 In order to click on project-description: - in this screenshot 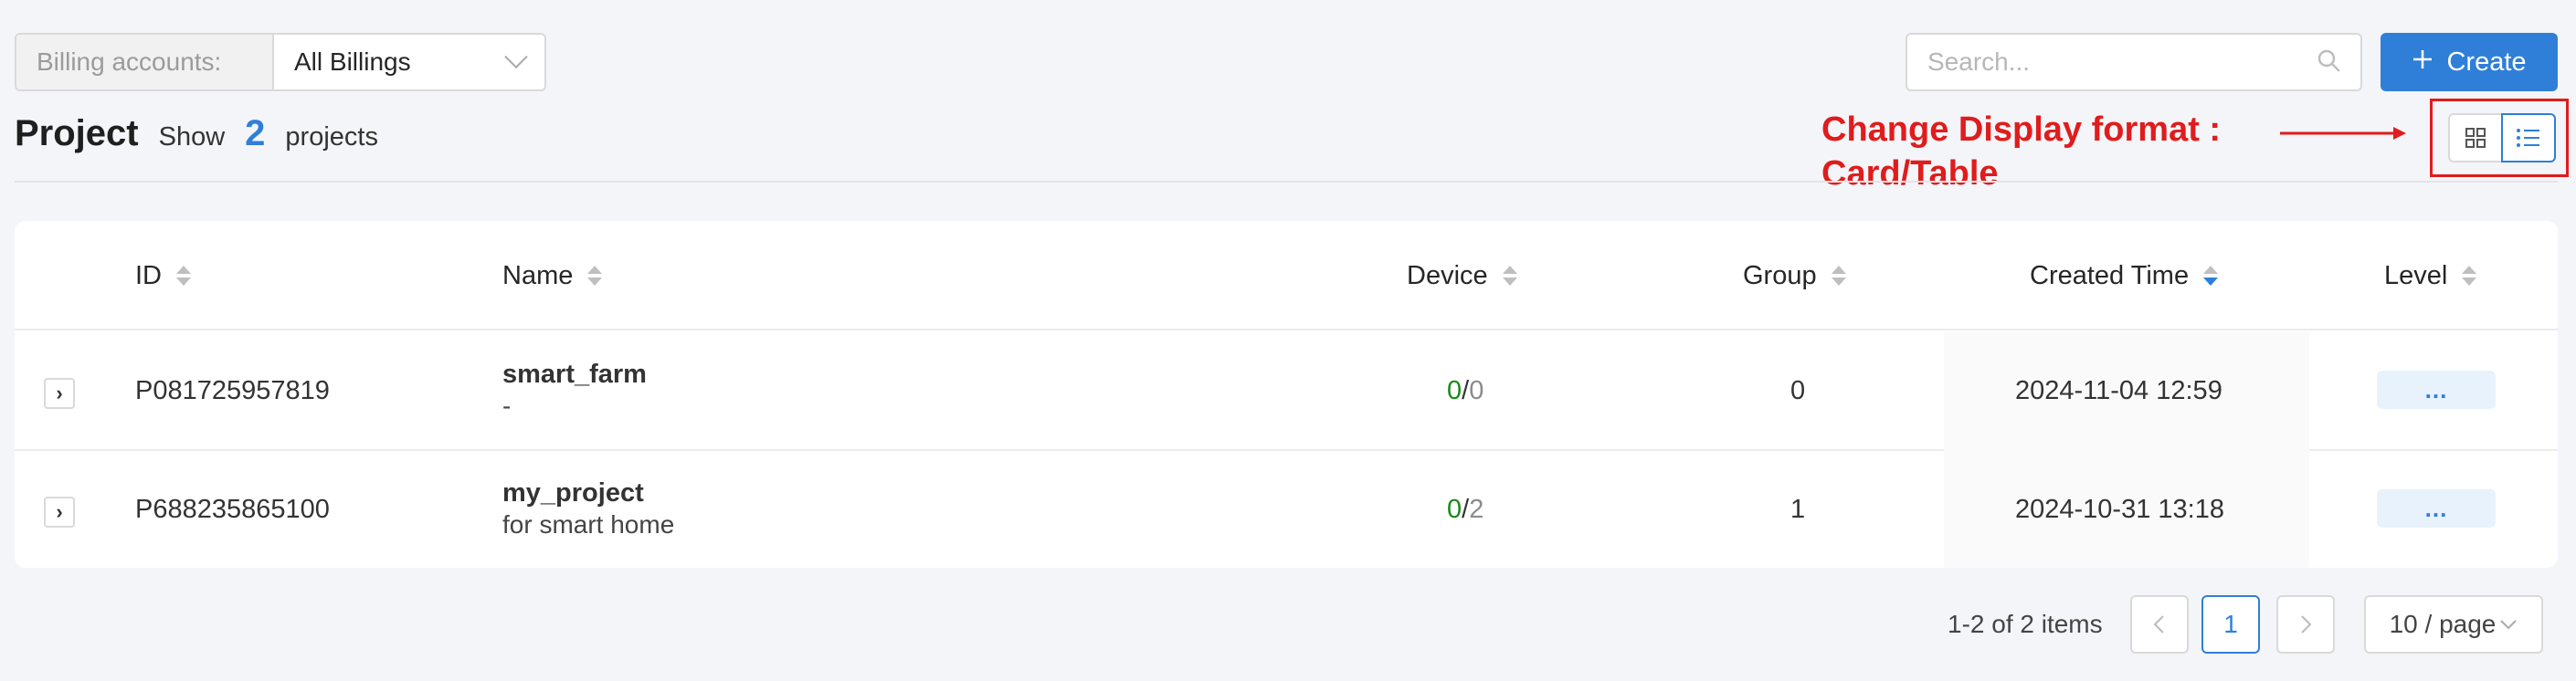, I will do `click(507, 406)`.